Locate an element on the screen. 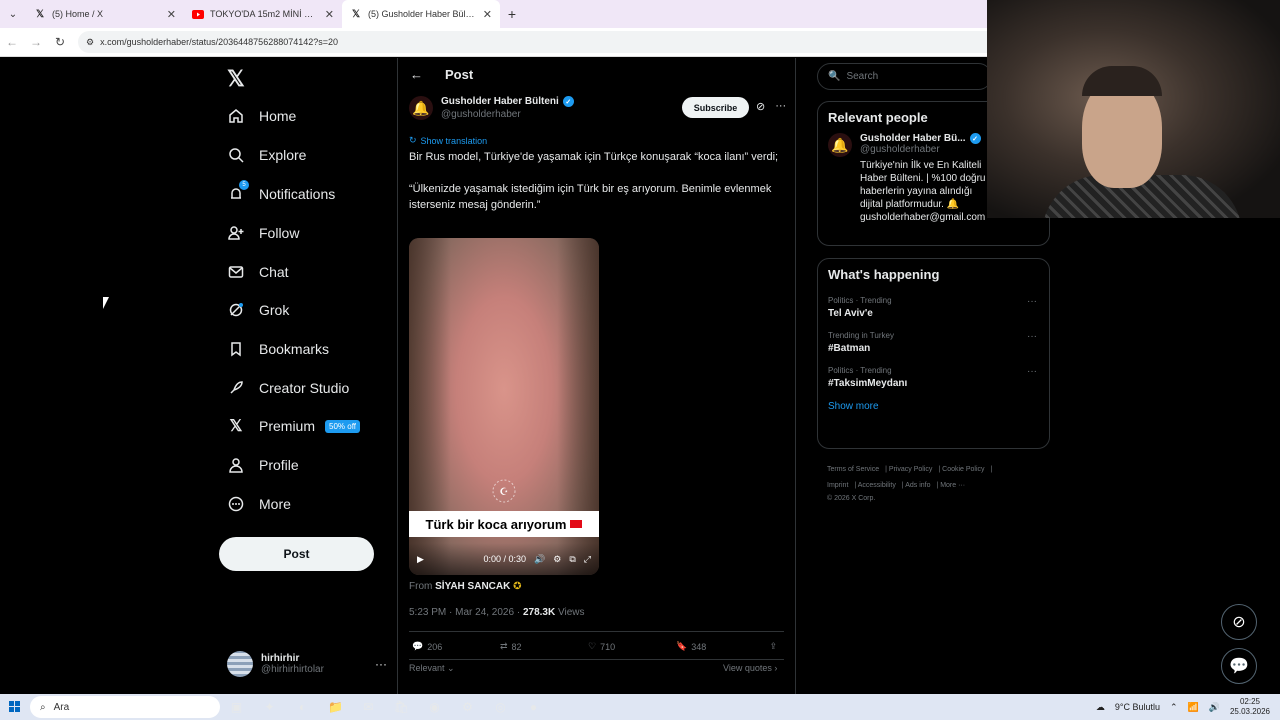  x-icon: 𝕏 is located at coordinates (40, 14).